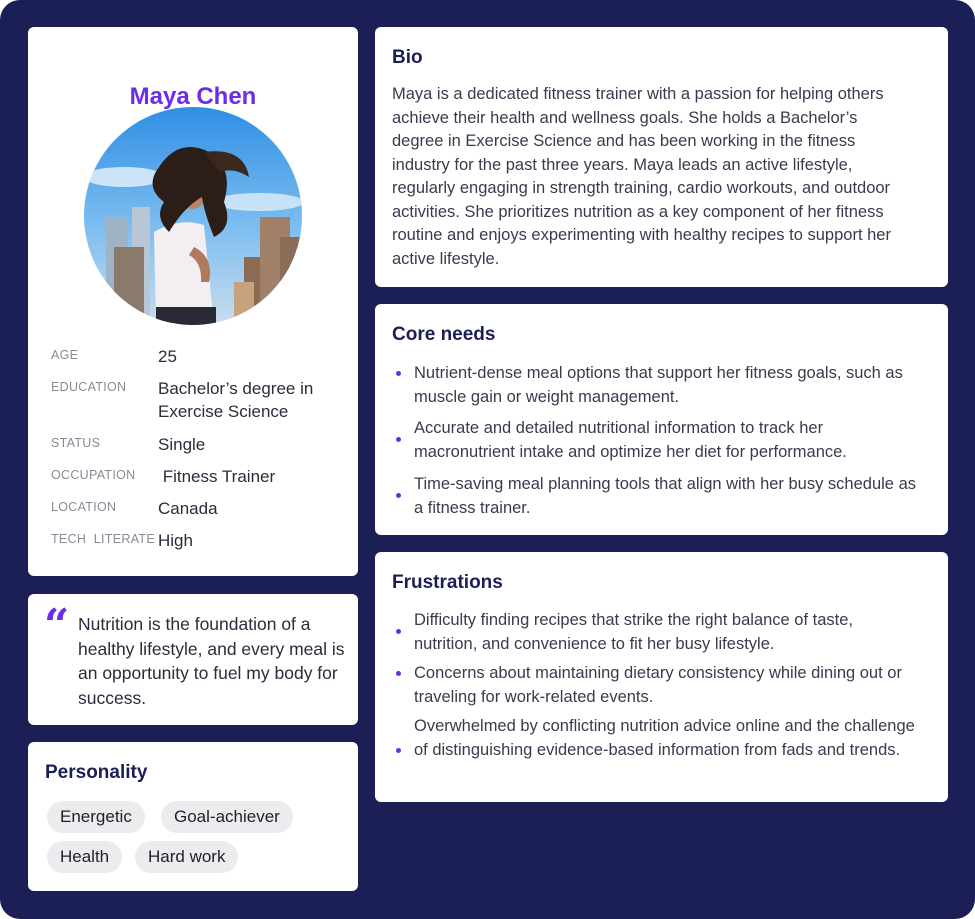  Describe the element at coordinates (447, 582) in the screenshot. I see `frustrations-title: Frustrations` at that location.